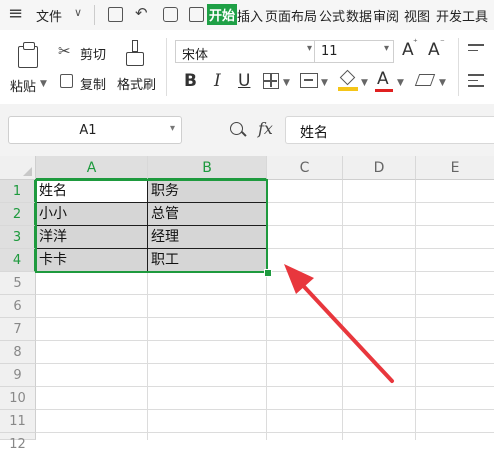  I want to click on fill-color-icon, so click(348, 80).